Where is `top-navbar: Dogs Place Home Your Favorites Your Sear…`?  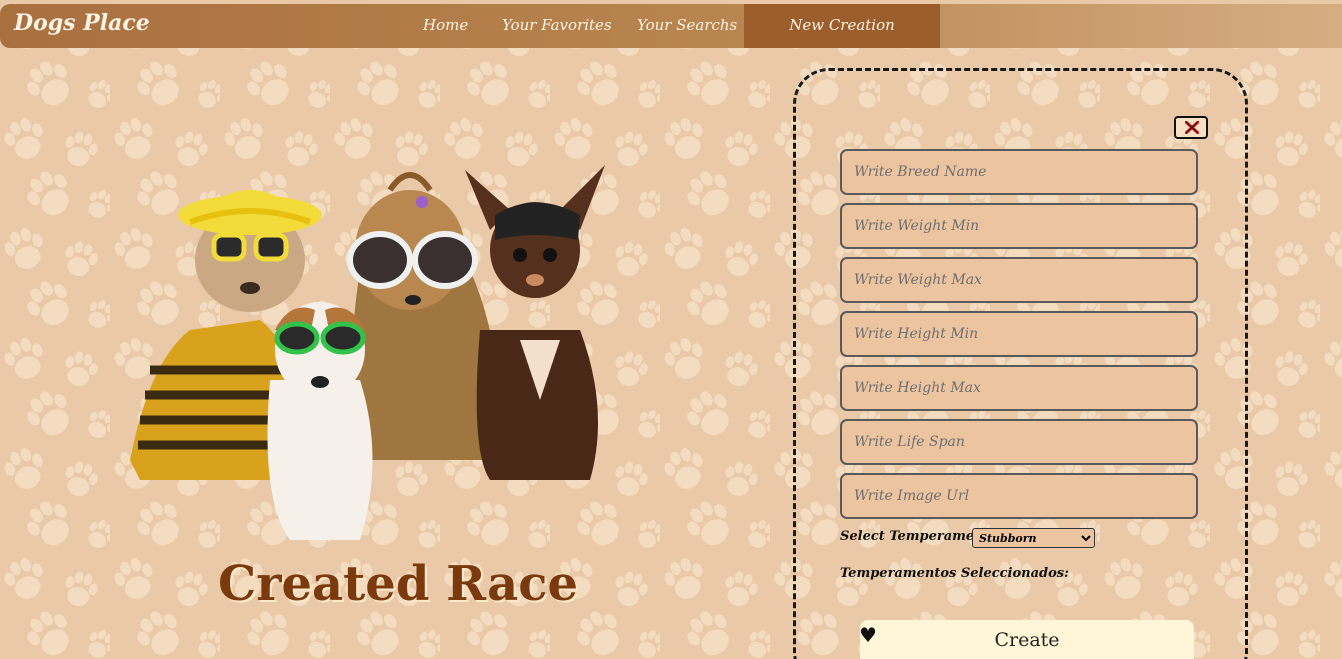
top-navbar: Dogs Place Home Your Favorites Your Sear… is located at coordinates (671, 26).